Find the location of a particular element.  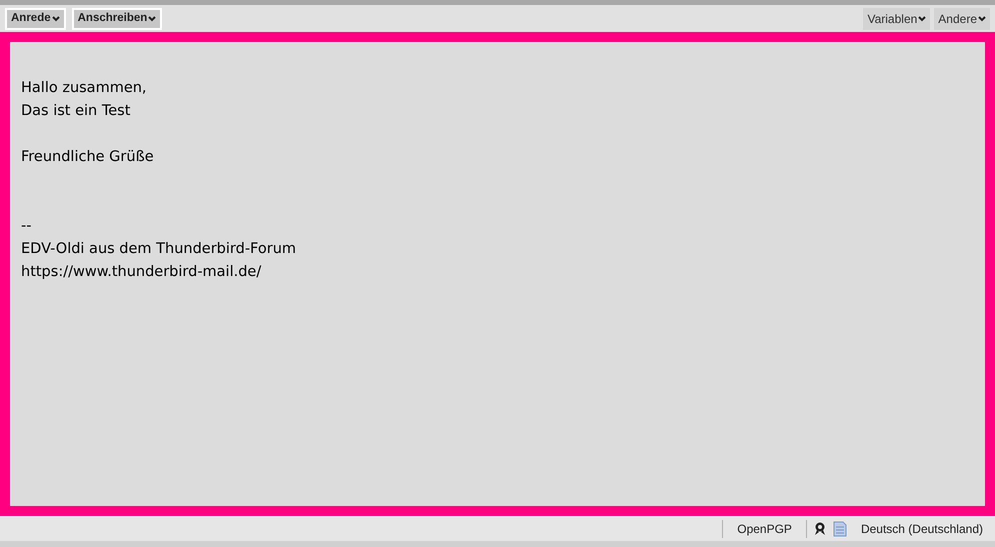

dropdown-button: Andere is located at coordinates (962, 19).